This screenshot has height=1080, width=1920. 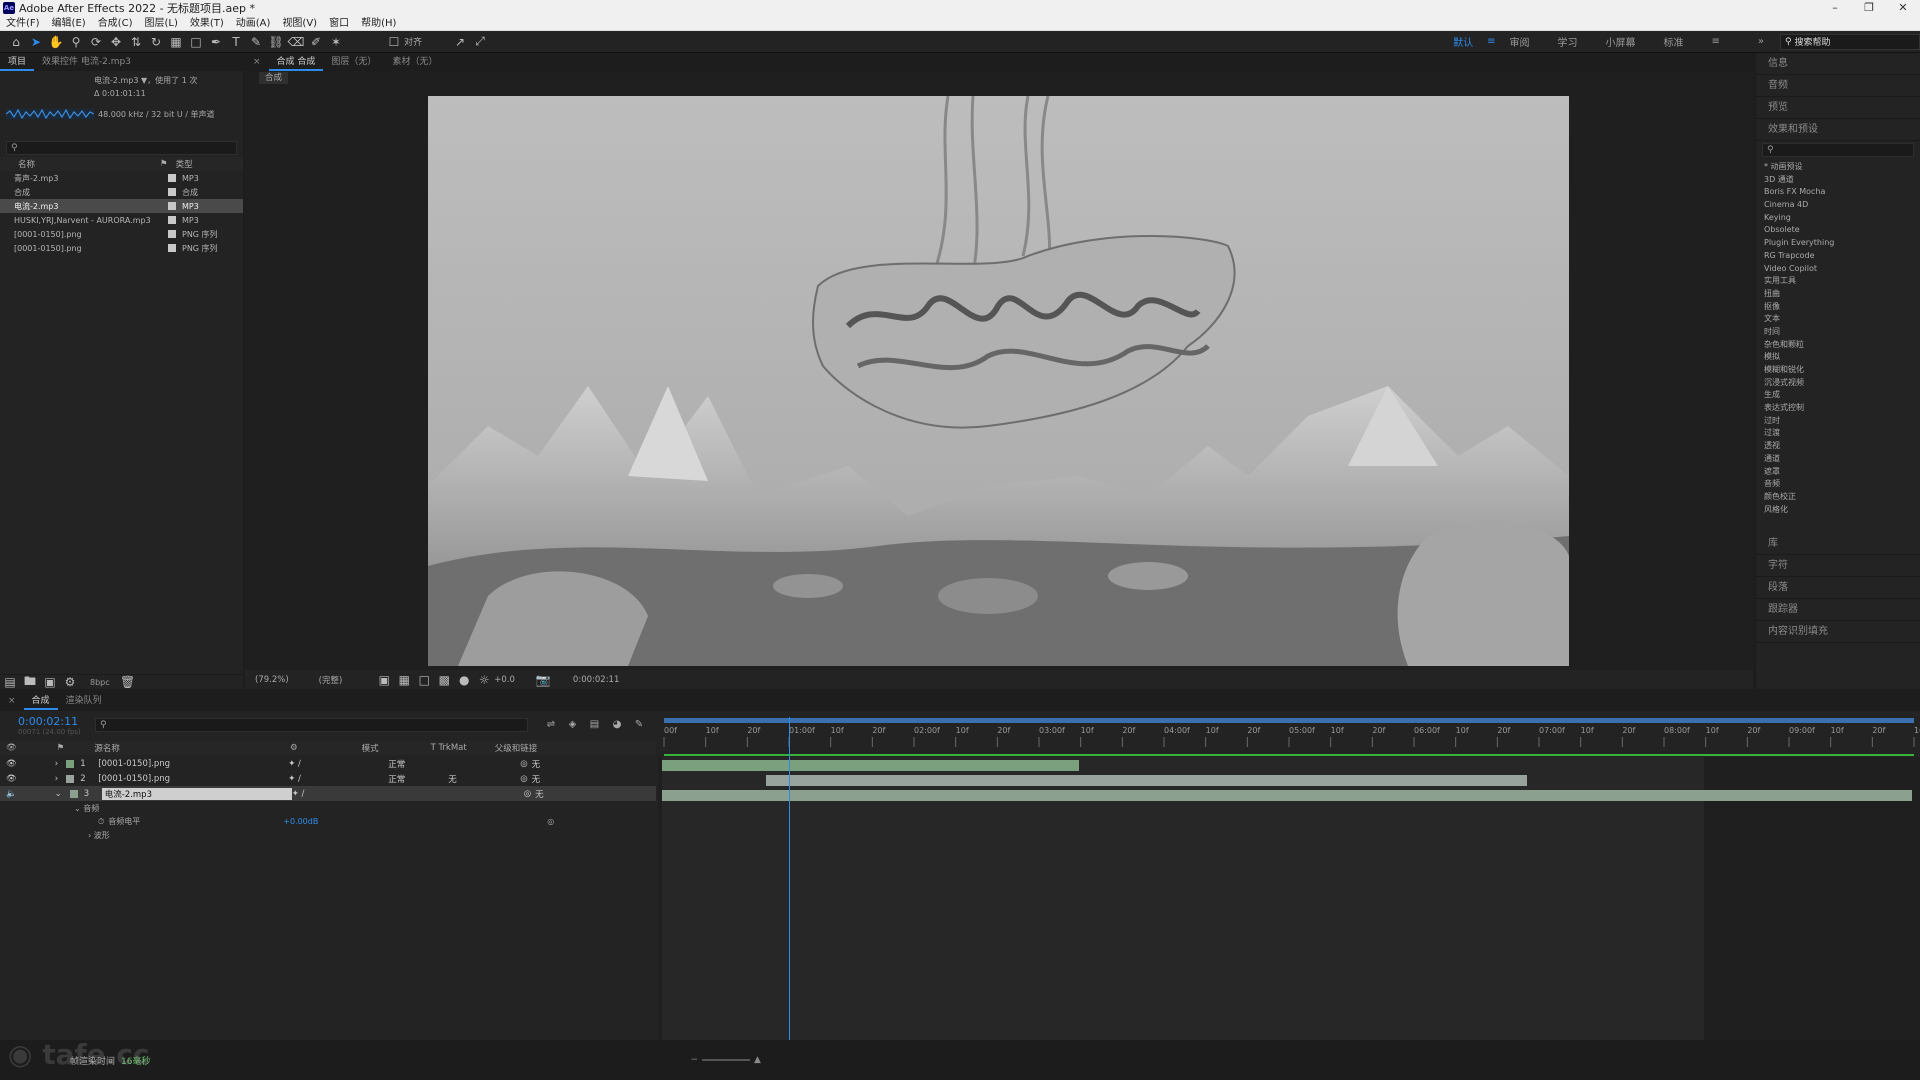 I want to click on effect-category: 音频, so click(x=1838, y=484).